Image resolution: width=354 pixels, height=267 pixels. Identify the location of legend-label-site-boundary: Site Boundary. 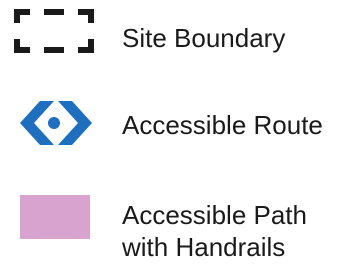
(204, 38).